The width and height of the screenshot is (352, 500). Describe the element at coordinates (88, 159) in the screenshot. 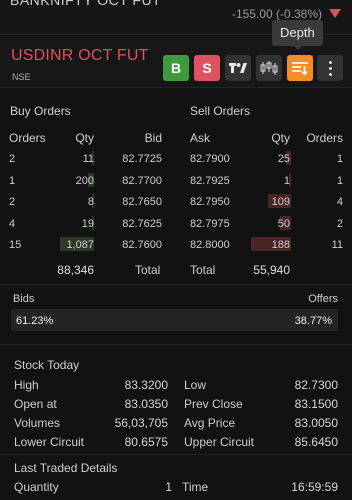

I see `bid-qty-cell: 11` at that location.